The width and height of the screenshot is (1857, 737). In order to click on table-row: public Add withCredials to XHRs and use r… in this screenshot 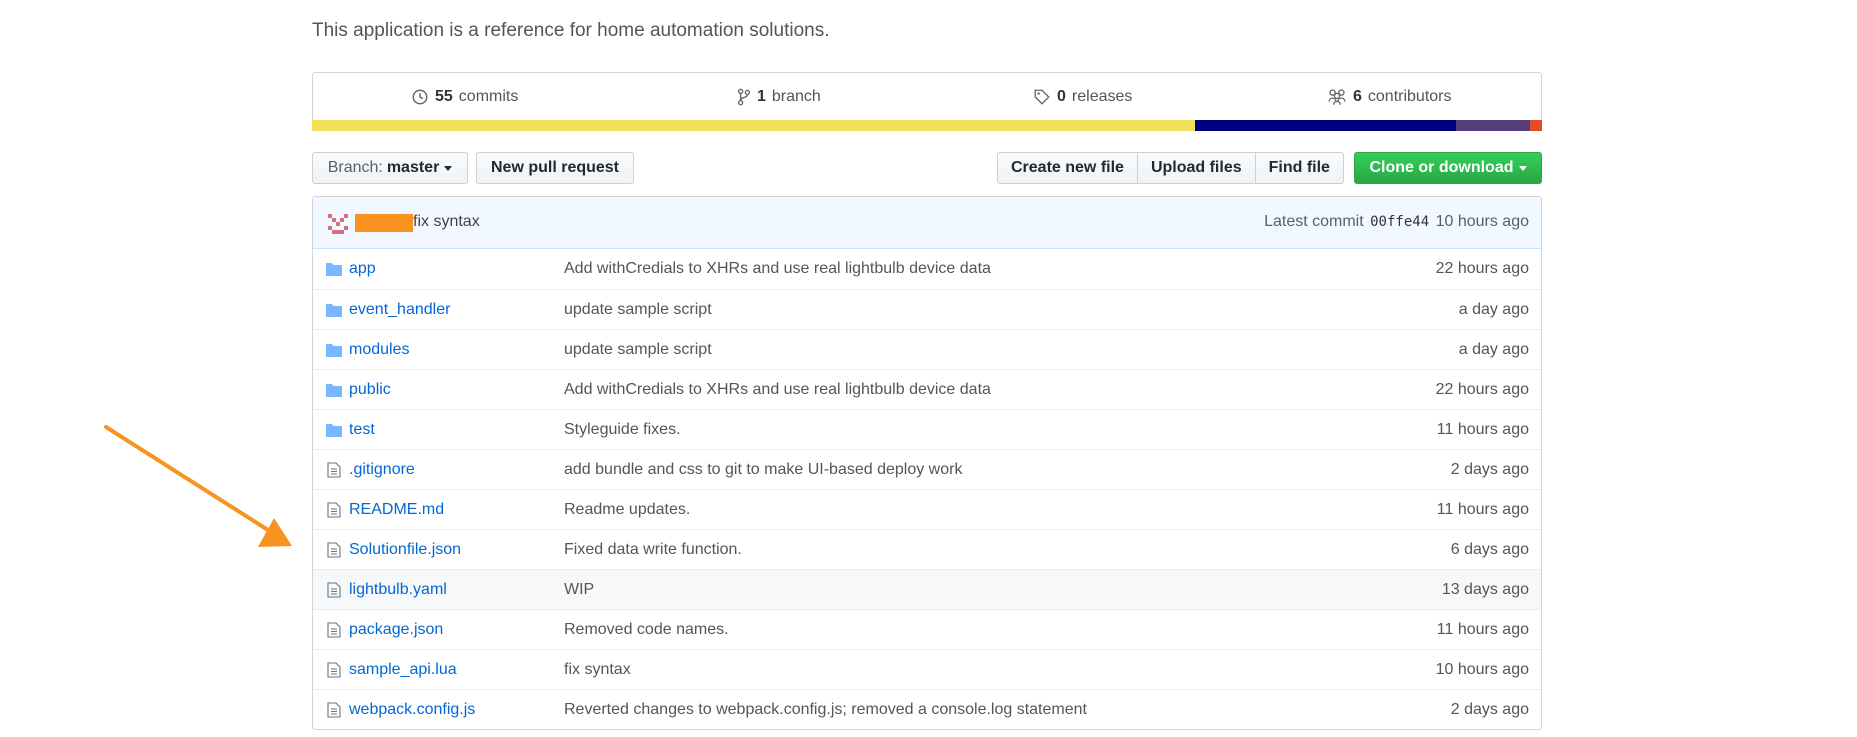, I will do `click(927, 389)`.